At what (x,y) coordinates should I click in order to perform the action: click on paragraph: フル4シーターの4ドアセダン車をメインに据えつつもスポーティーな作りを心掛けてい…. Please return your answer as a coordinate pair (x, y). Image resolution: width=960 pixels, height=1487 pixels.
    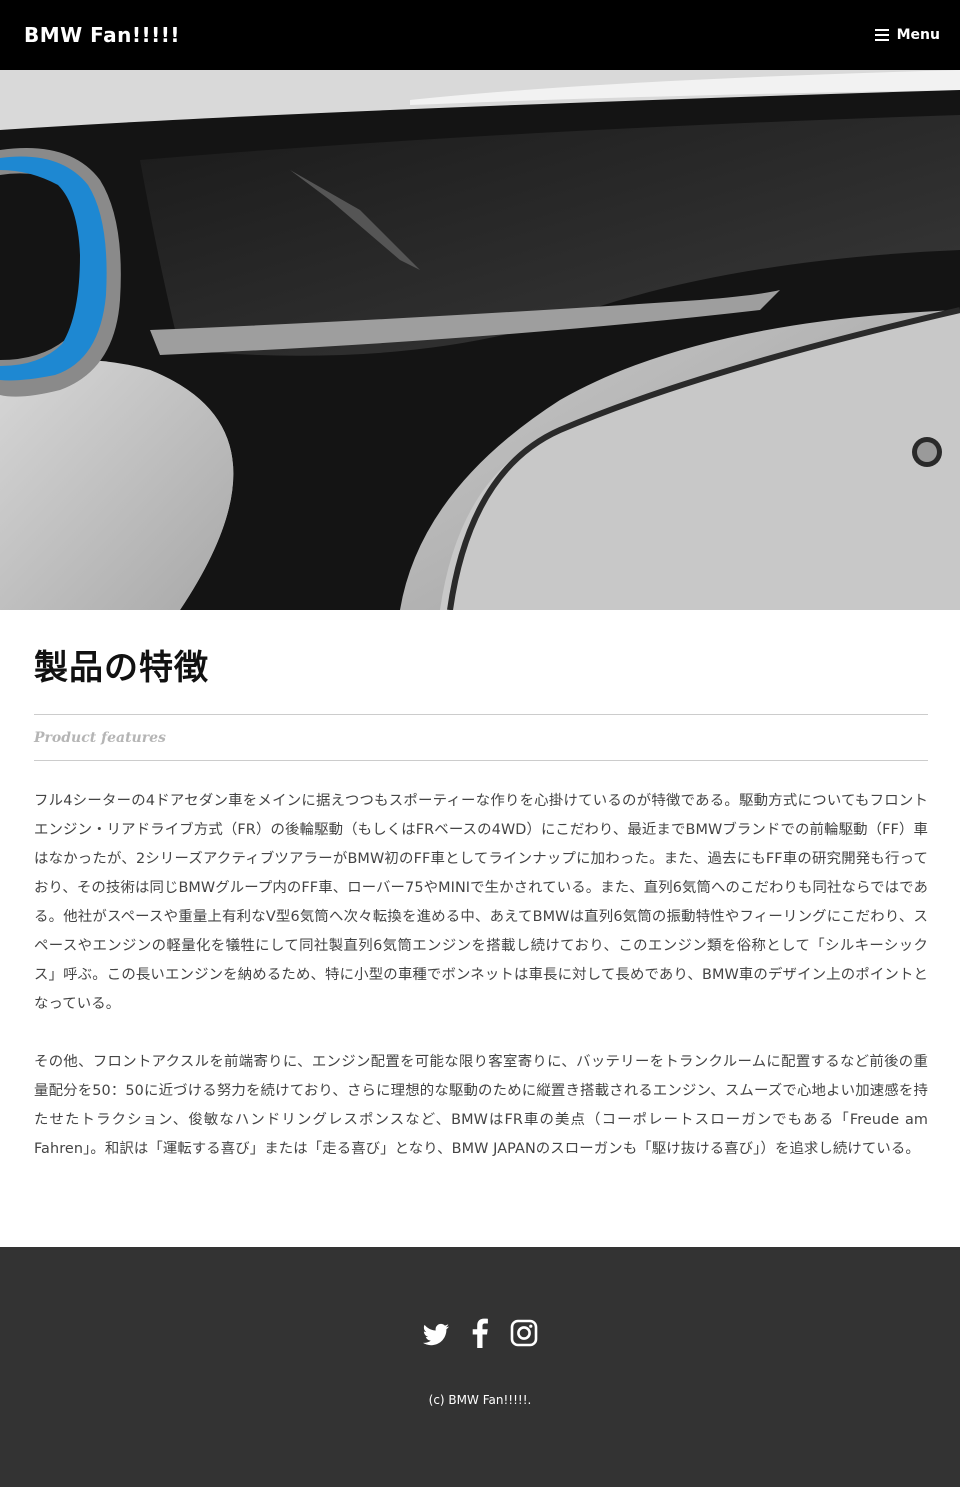
    Looking at the image, I should click on (481, 902).